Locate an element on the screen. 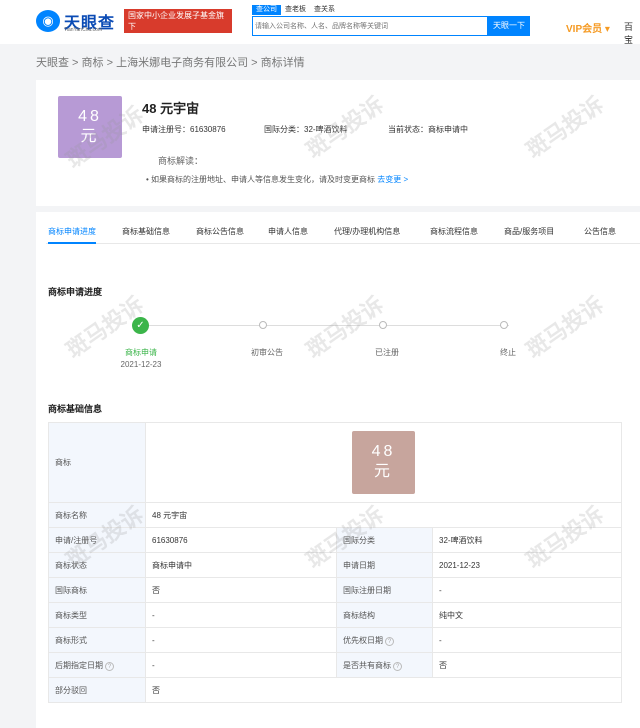  table-row: 商标形式 - 优先权日期? - is located at coordinates (335, 640).